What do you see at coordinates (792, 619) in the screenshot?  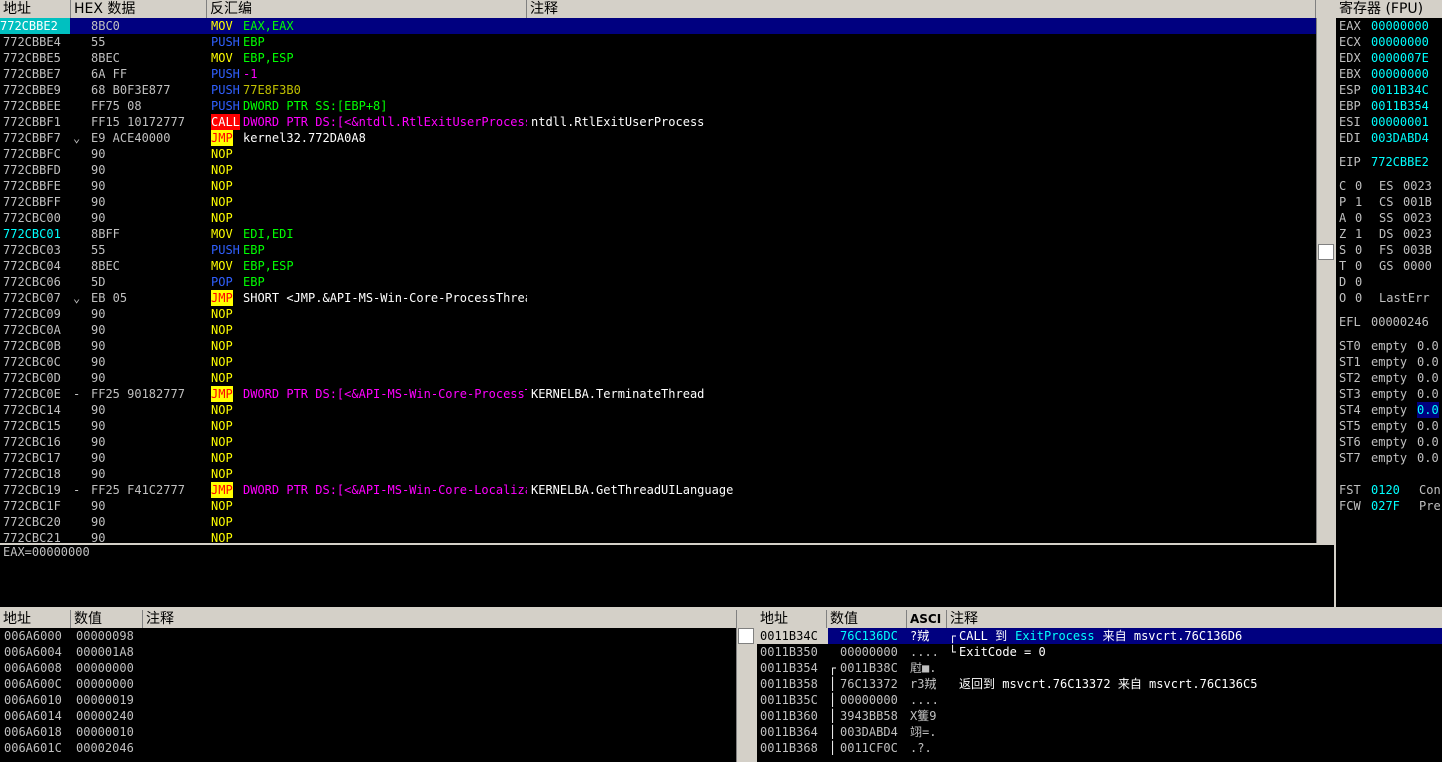 I see `stack-col-address: 地址` at bounding box center [792, 619].